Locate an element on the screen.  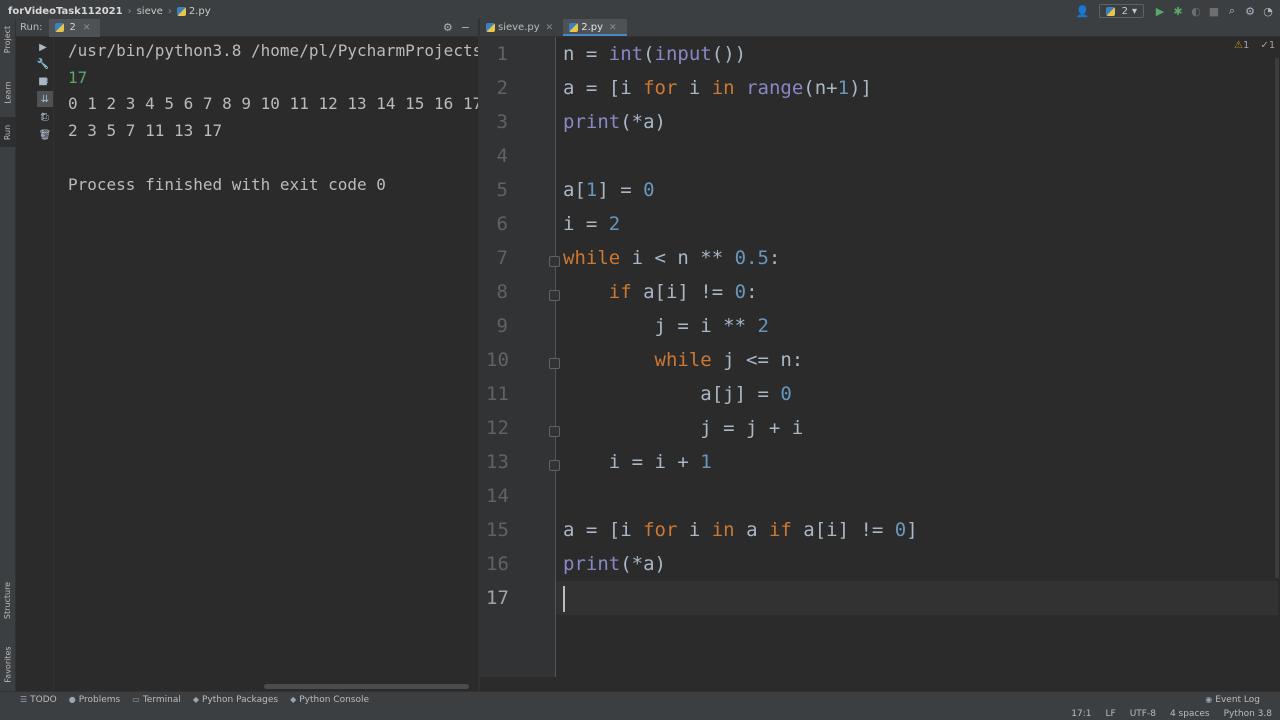
problems-tool-tab: ● Problems is located at coordinates (94, 700).